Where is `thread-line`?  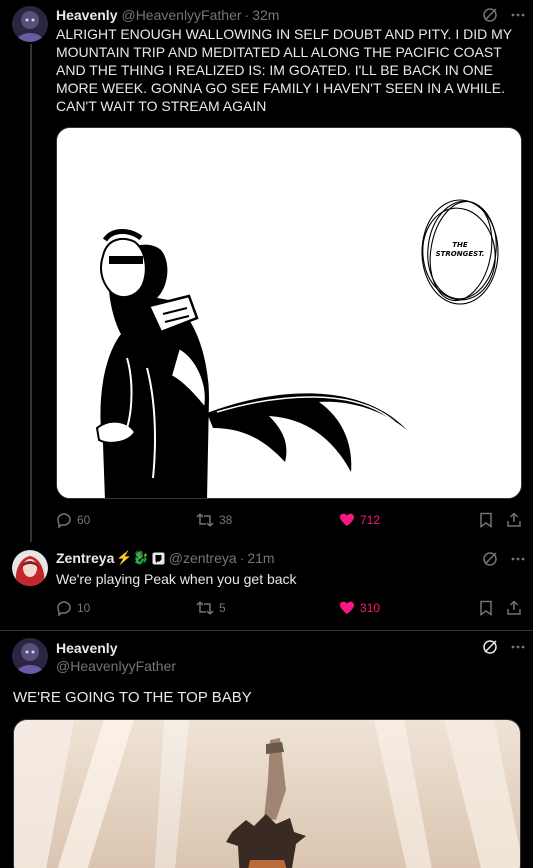 thread-line is located at coordinates (31, 293).